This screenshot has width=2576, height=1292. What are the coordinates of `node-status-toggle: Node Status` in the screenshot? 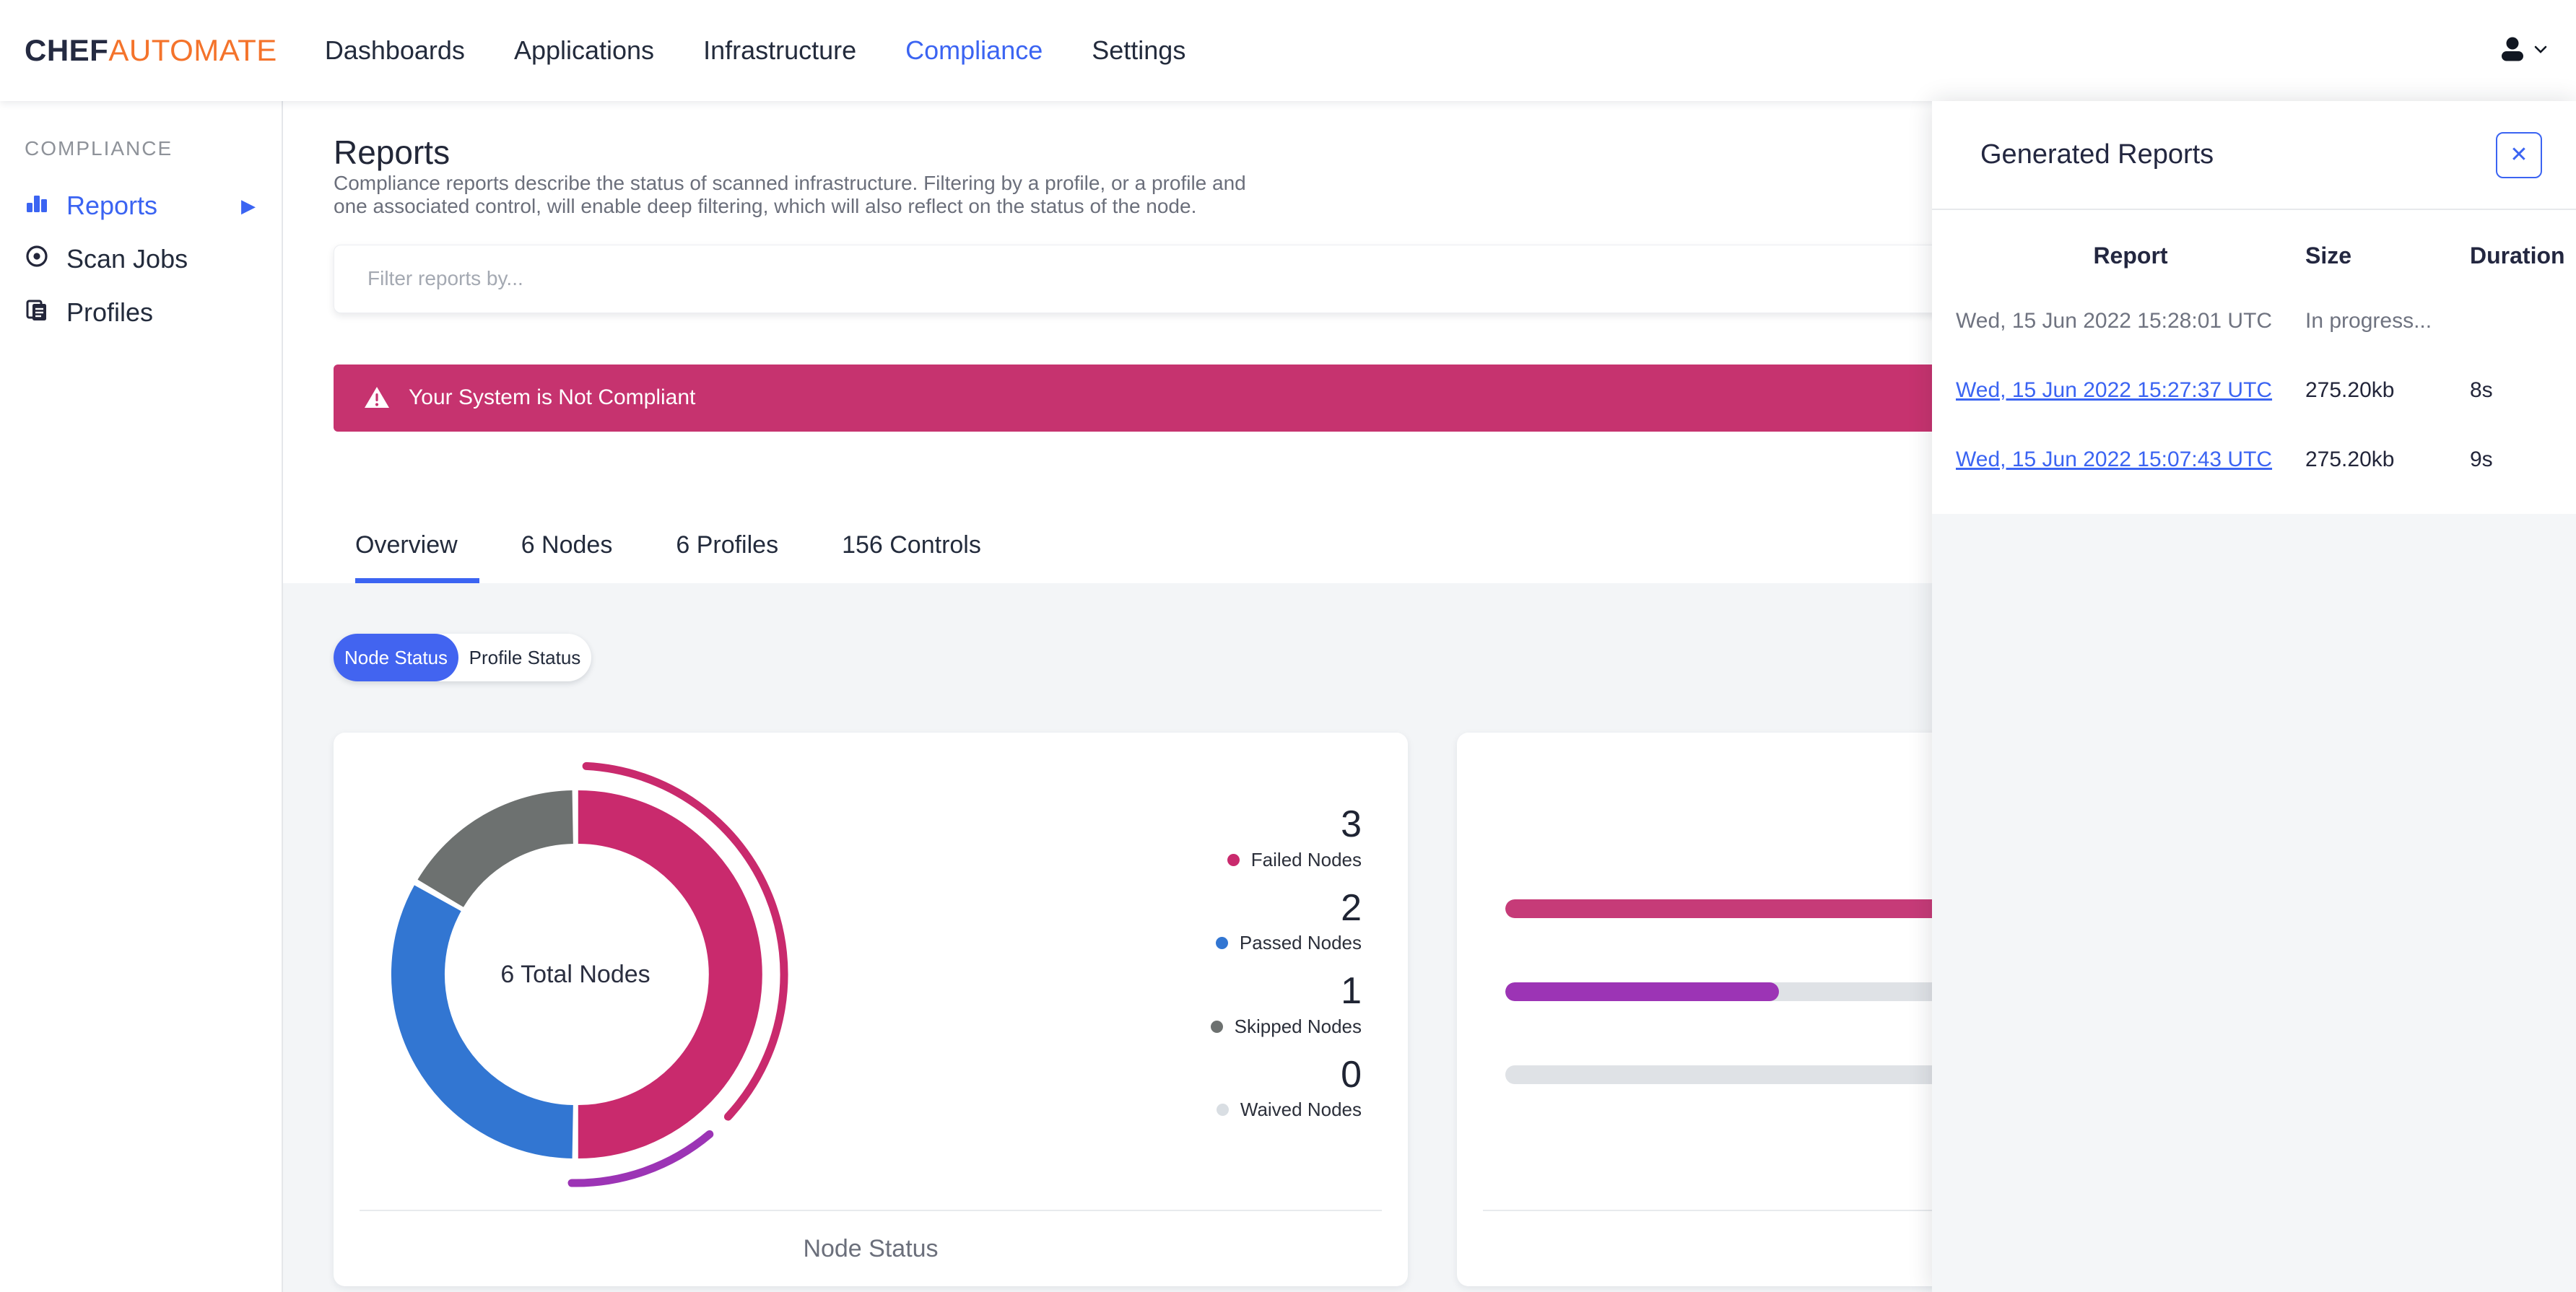 It's located at (396, 657).